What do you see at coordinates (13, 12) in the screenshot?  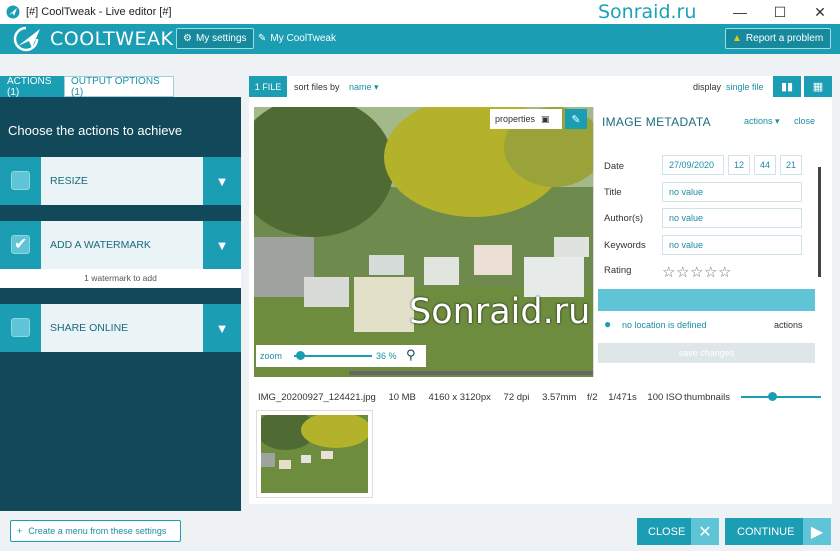 I see `app-icon` at bounding box center [13, 12].